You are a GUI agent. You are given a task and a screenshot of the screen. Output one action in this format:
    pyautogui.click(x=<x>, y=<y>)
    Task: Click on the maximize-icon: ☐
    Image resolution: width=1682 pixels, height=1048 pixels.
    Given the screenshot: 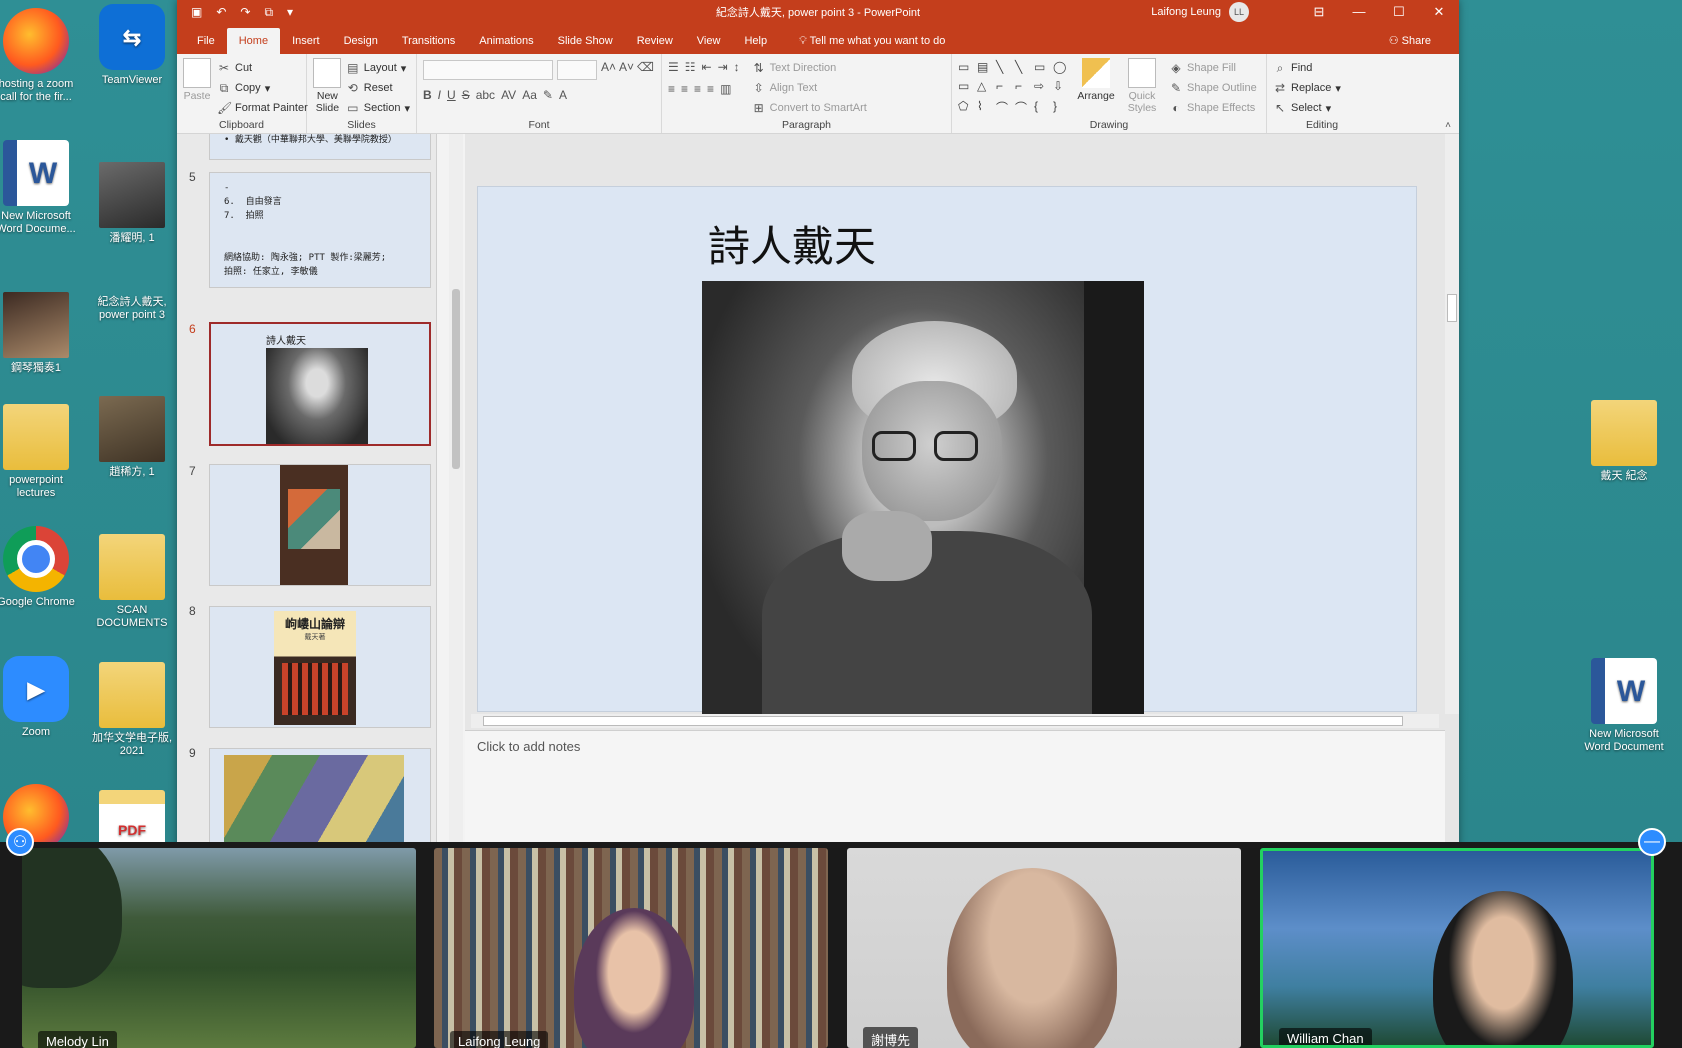 What is the action you would take?
    pyautogui.click(x=1399, y=12)
    